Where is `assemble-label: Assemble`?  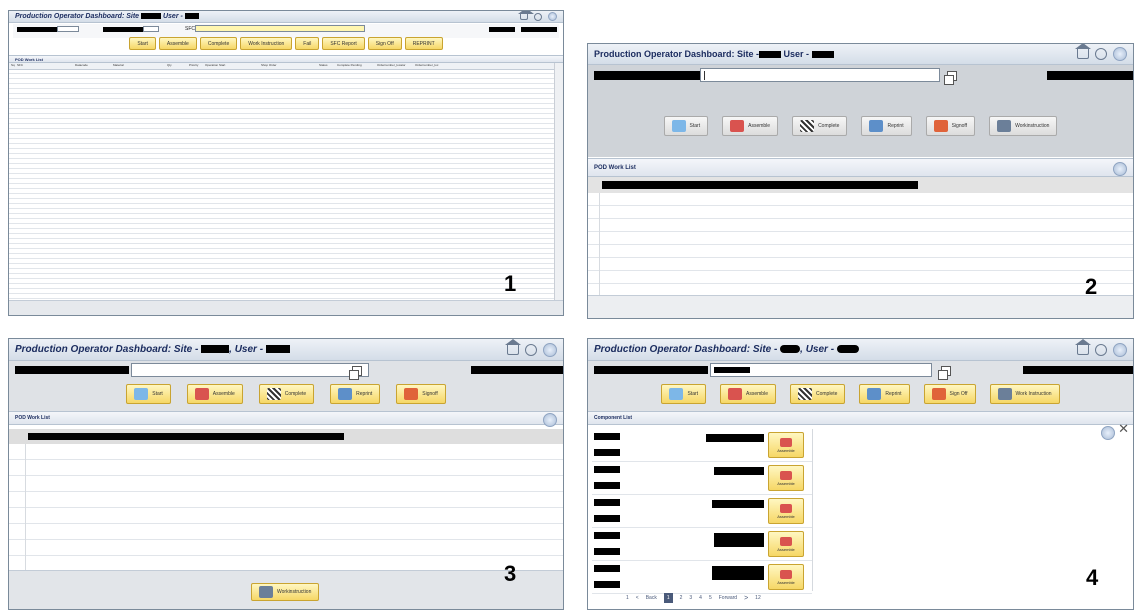 assemble-label: Assemble is located at coordinates (786, 549).